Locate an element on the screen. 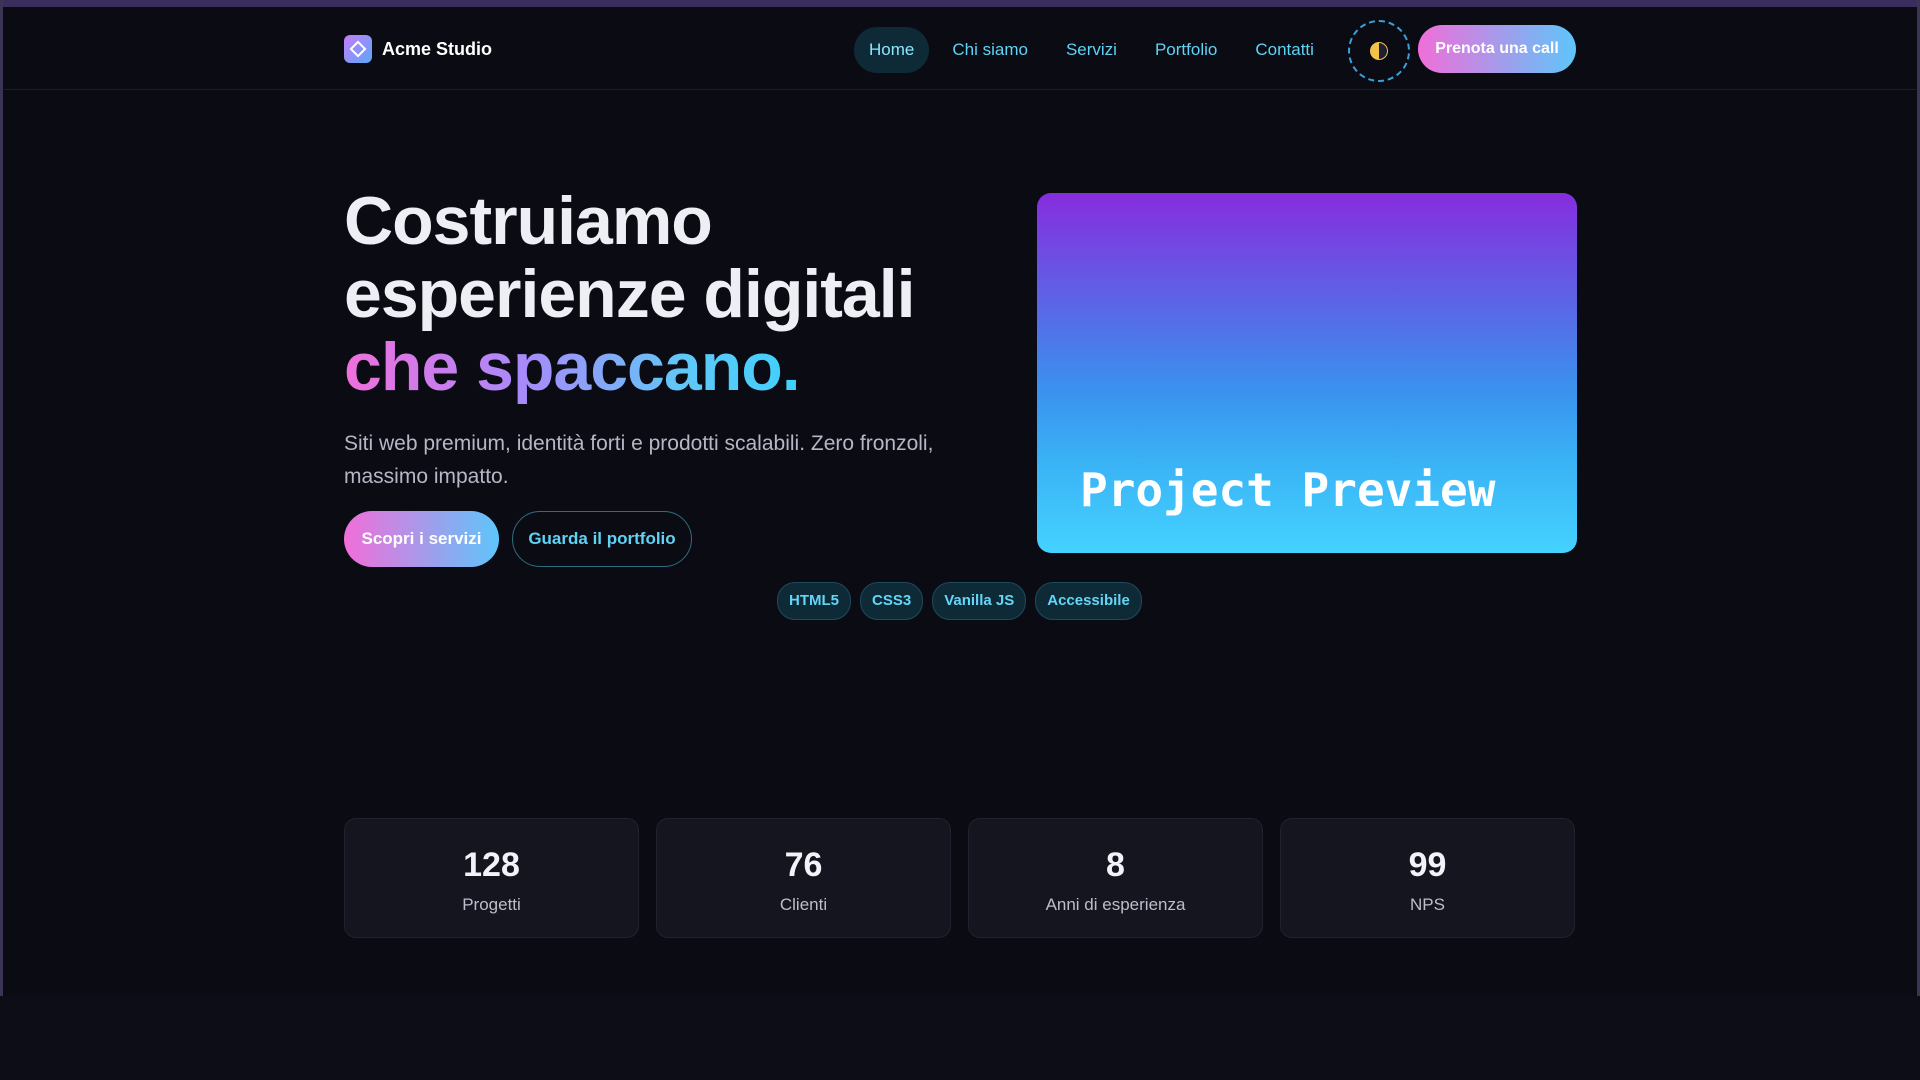  half-moon-icon is located at coordinates (1379, 51).